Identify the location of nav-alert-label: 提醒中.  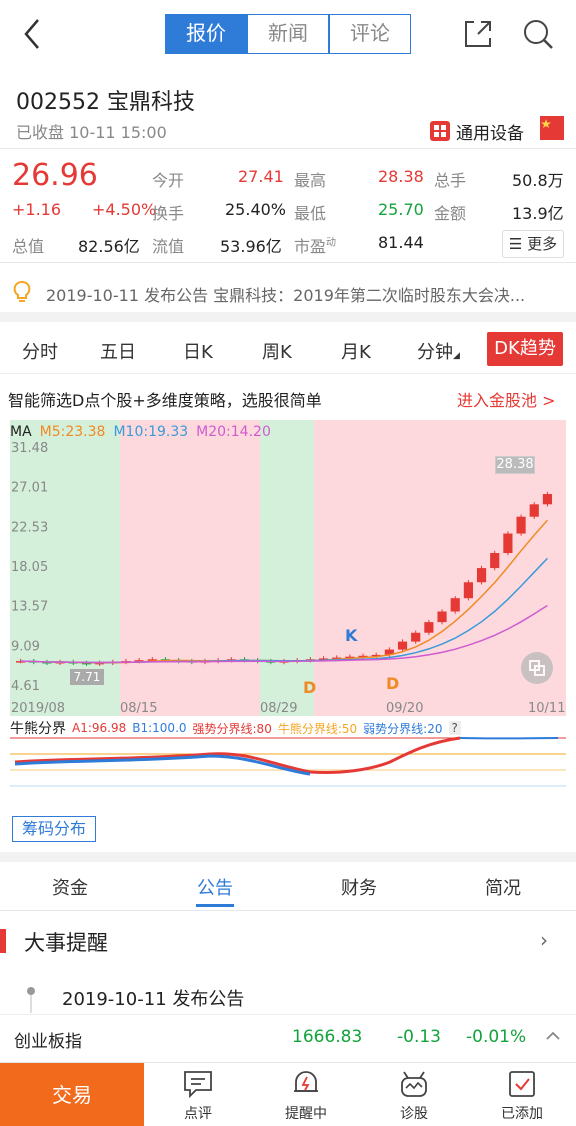
(306, 1114).